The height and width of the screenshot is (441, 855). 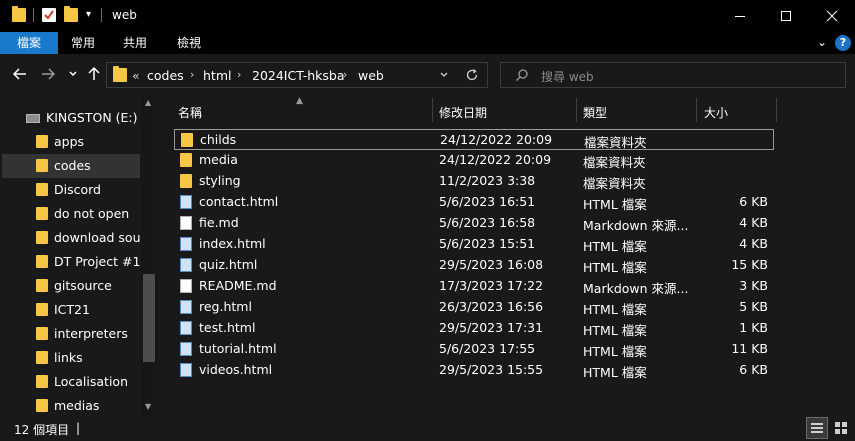 I want to click on file-row: quiz.html 29/5/2023 16:08 HTML 檔案 15 KB, so click(x=474, y=265).